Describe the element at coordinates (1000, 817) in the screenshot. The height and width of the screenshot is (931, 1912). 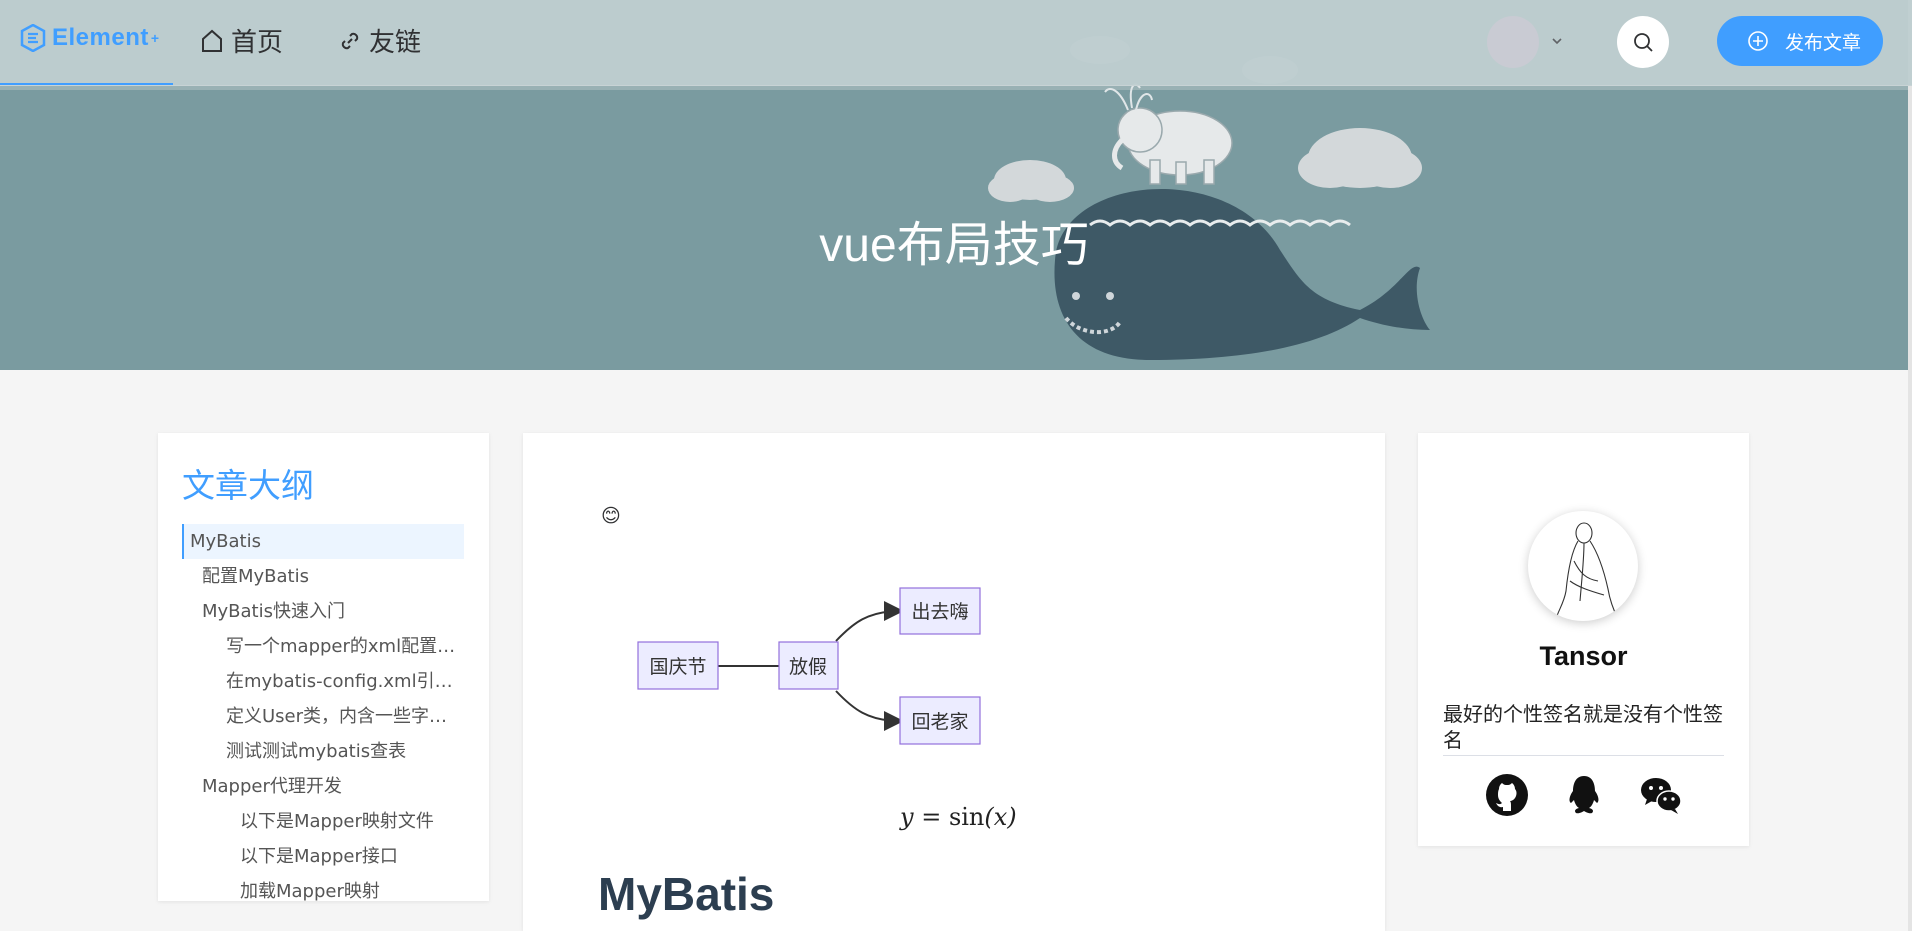
I see `formula-arg: (x)` at that location.